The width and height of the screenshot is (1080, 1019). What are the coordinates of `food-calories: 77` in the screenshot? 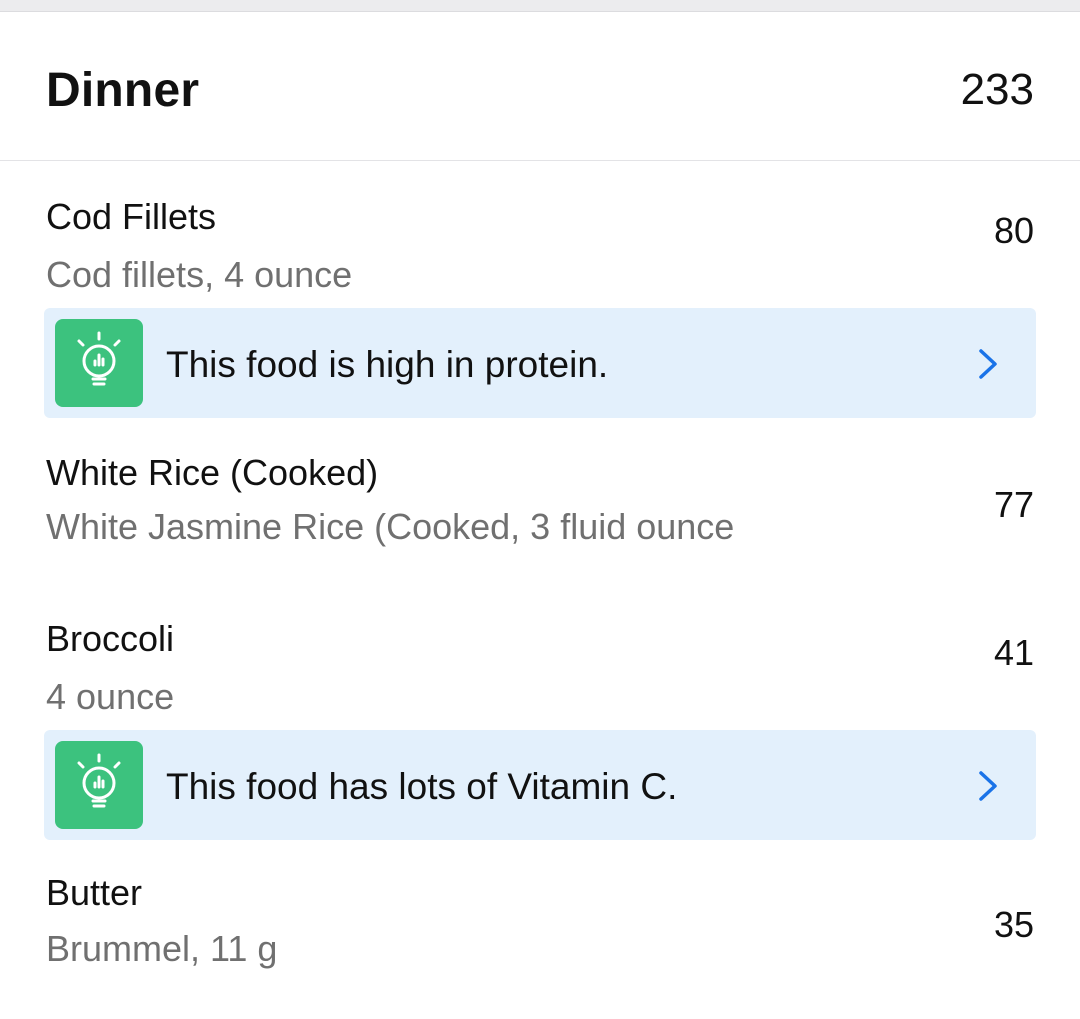 It's located at (1013, 504).